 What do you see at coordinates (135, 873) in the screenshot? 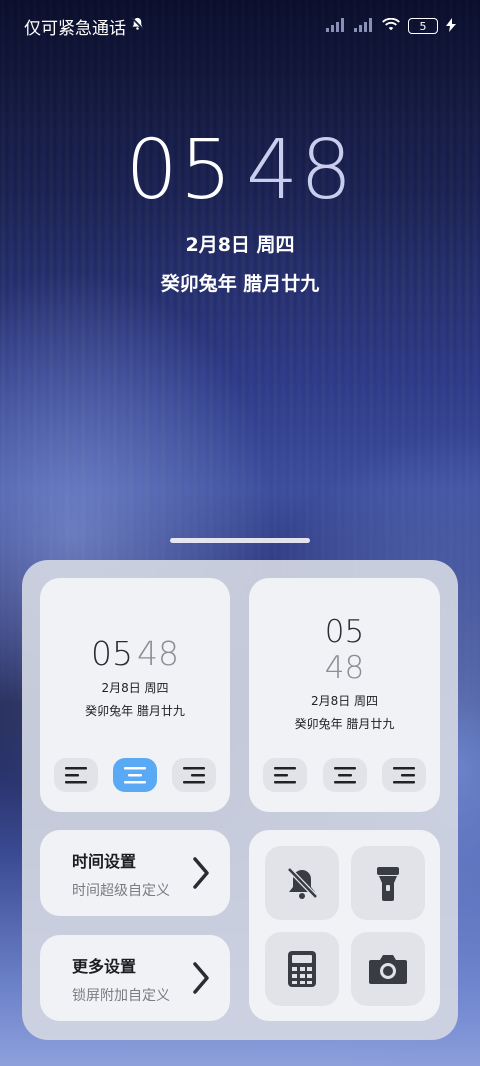
I see `time-settings-button: 时间设置 时间超级自定义` at bounding box center [135, 873].